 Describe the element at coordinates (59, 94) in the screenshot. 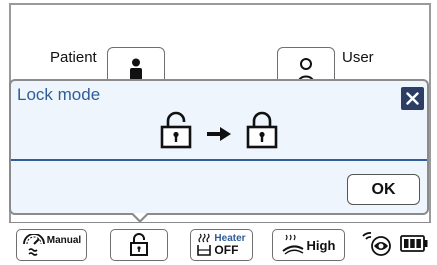

I see `dialog-title: Lock mode` at that location.